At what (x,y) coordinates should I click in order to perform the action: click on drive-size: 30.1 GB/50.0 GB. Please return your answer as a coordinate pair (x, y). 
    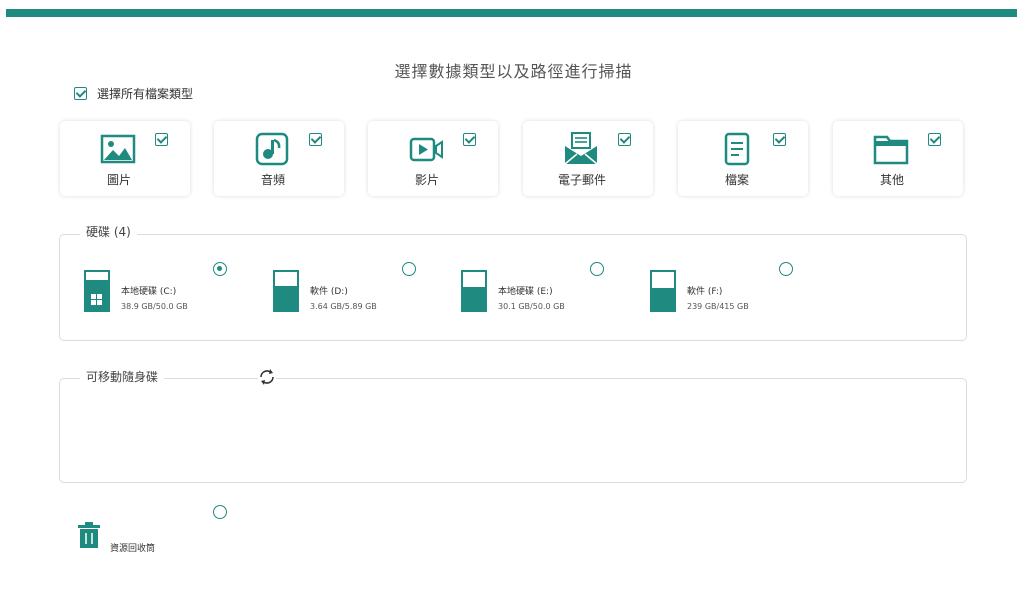
    Looking at the image, I should click on (531, 306).